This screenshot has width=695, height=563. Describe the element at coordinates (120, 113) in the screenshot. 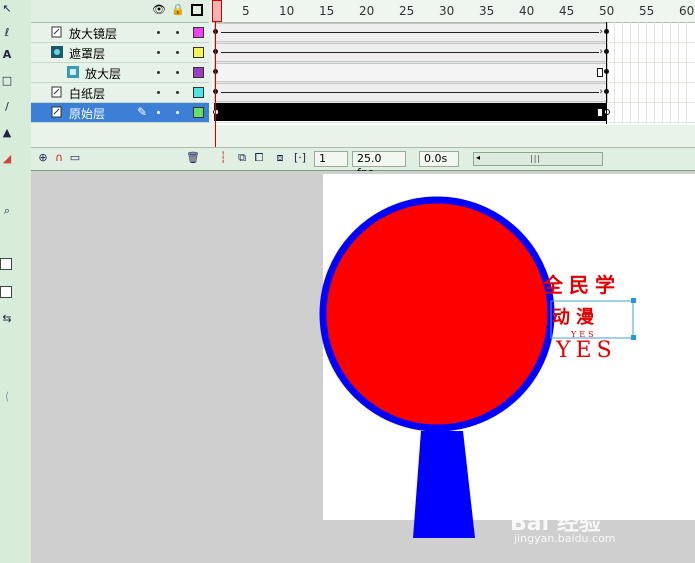

I see `layer-row-original: 原始层 ✎` at that location.